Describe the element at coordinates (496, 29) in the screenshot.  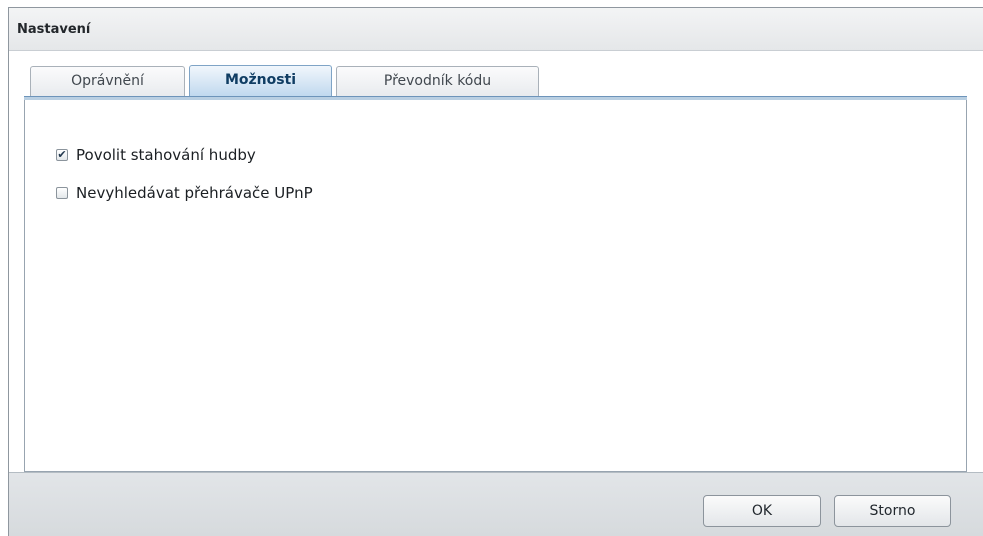
I see `title-bar: Nastavení` at that location.